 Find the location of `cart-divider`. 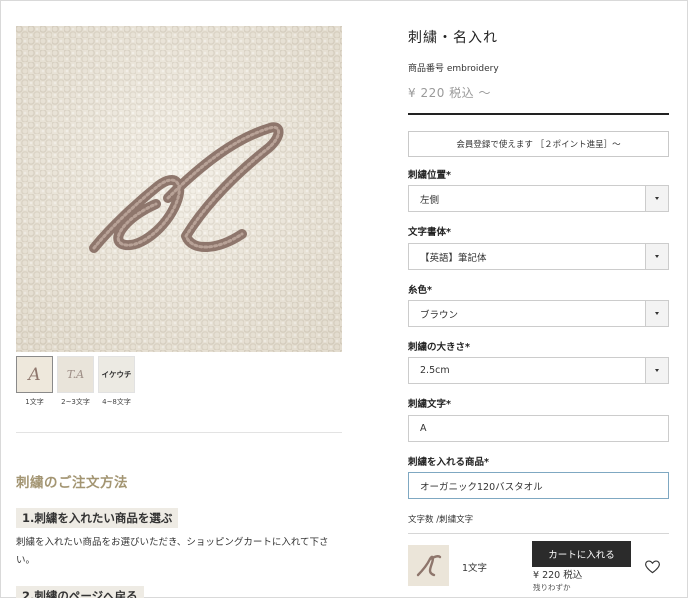

cart-divider is located at coordinates (538, 533).